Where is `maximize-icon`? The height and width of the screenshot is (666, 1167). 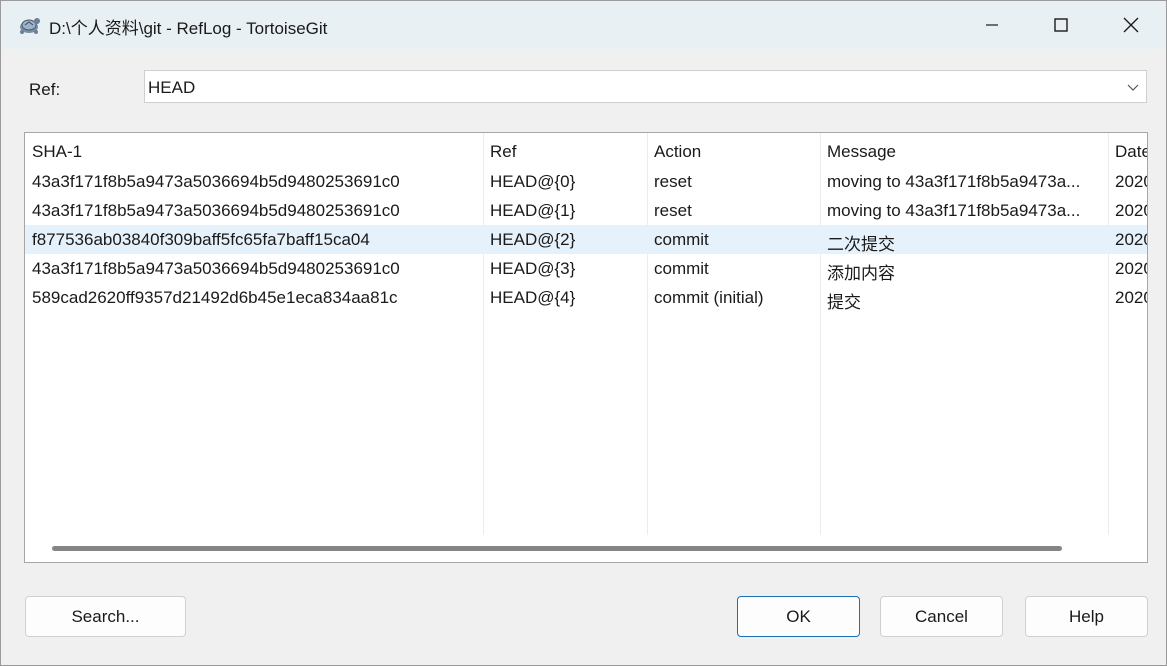
maximize-icon is located at coordinates (1061, 25).